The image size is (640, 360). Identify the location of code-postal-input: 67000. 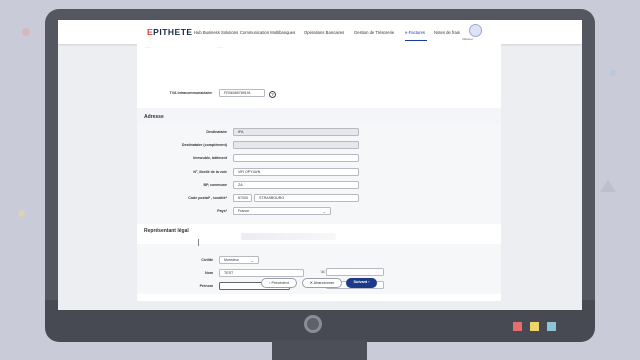
(242, 198).